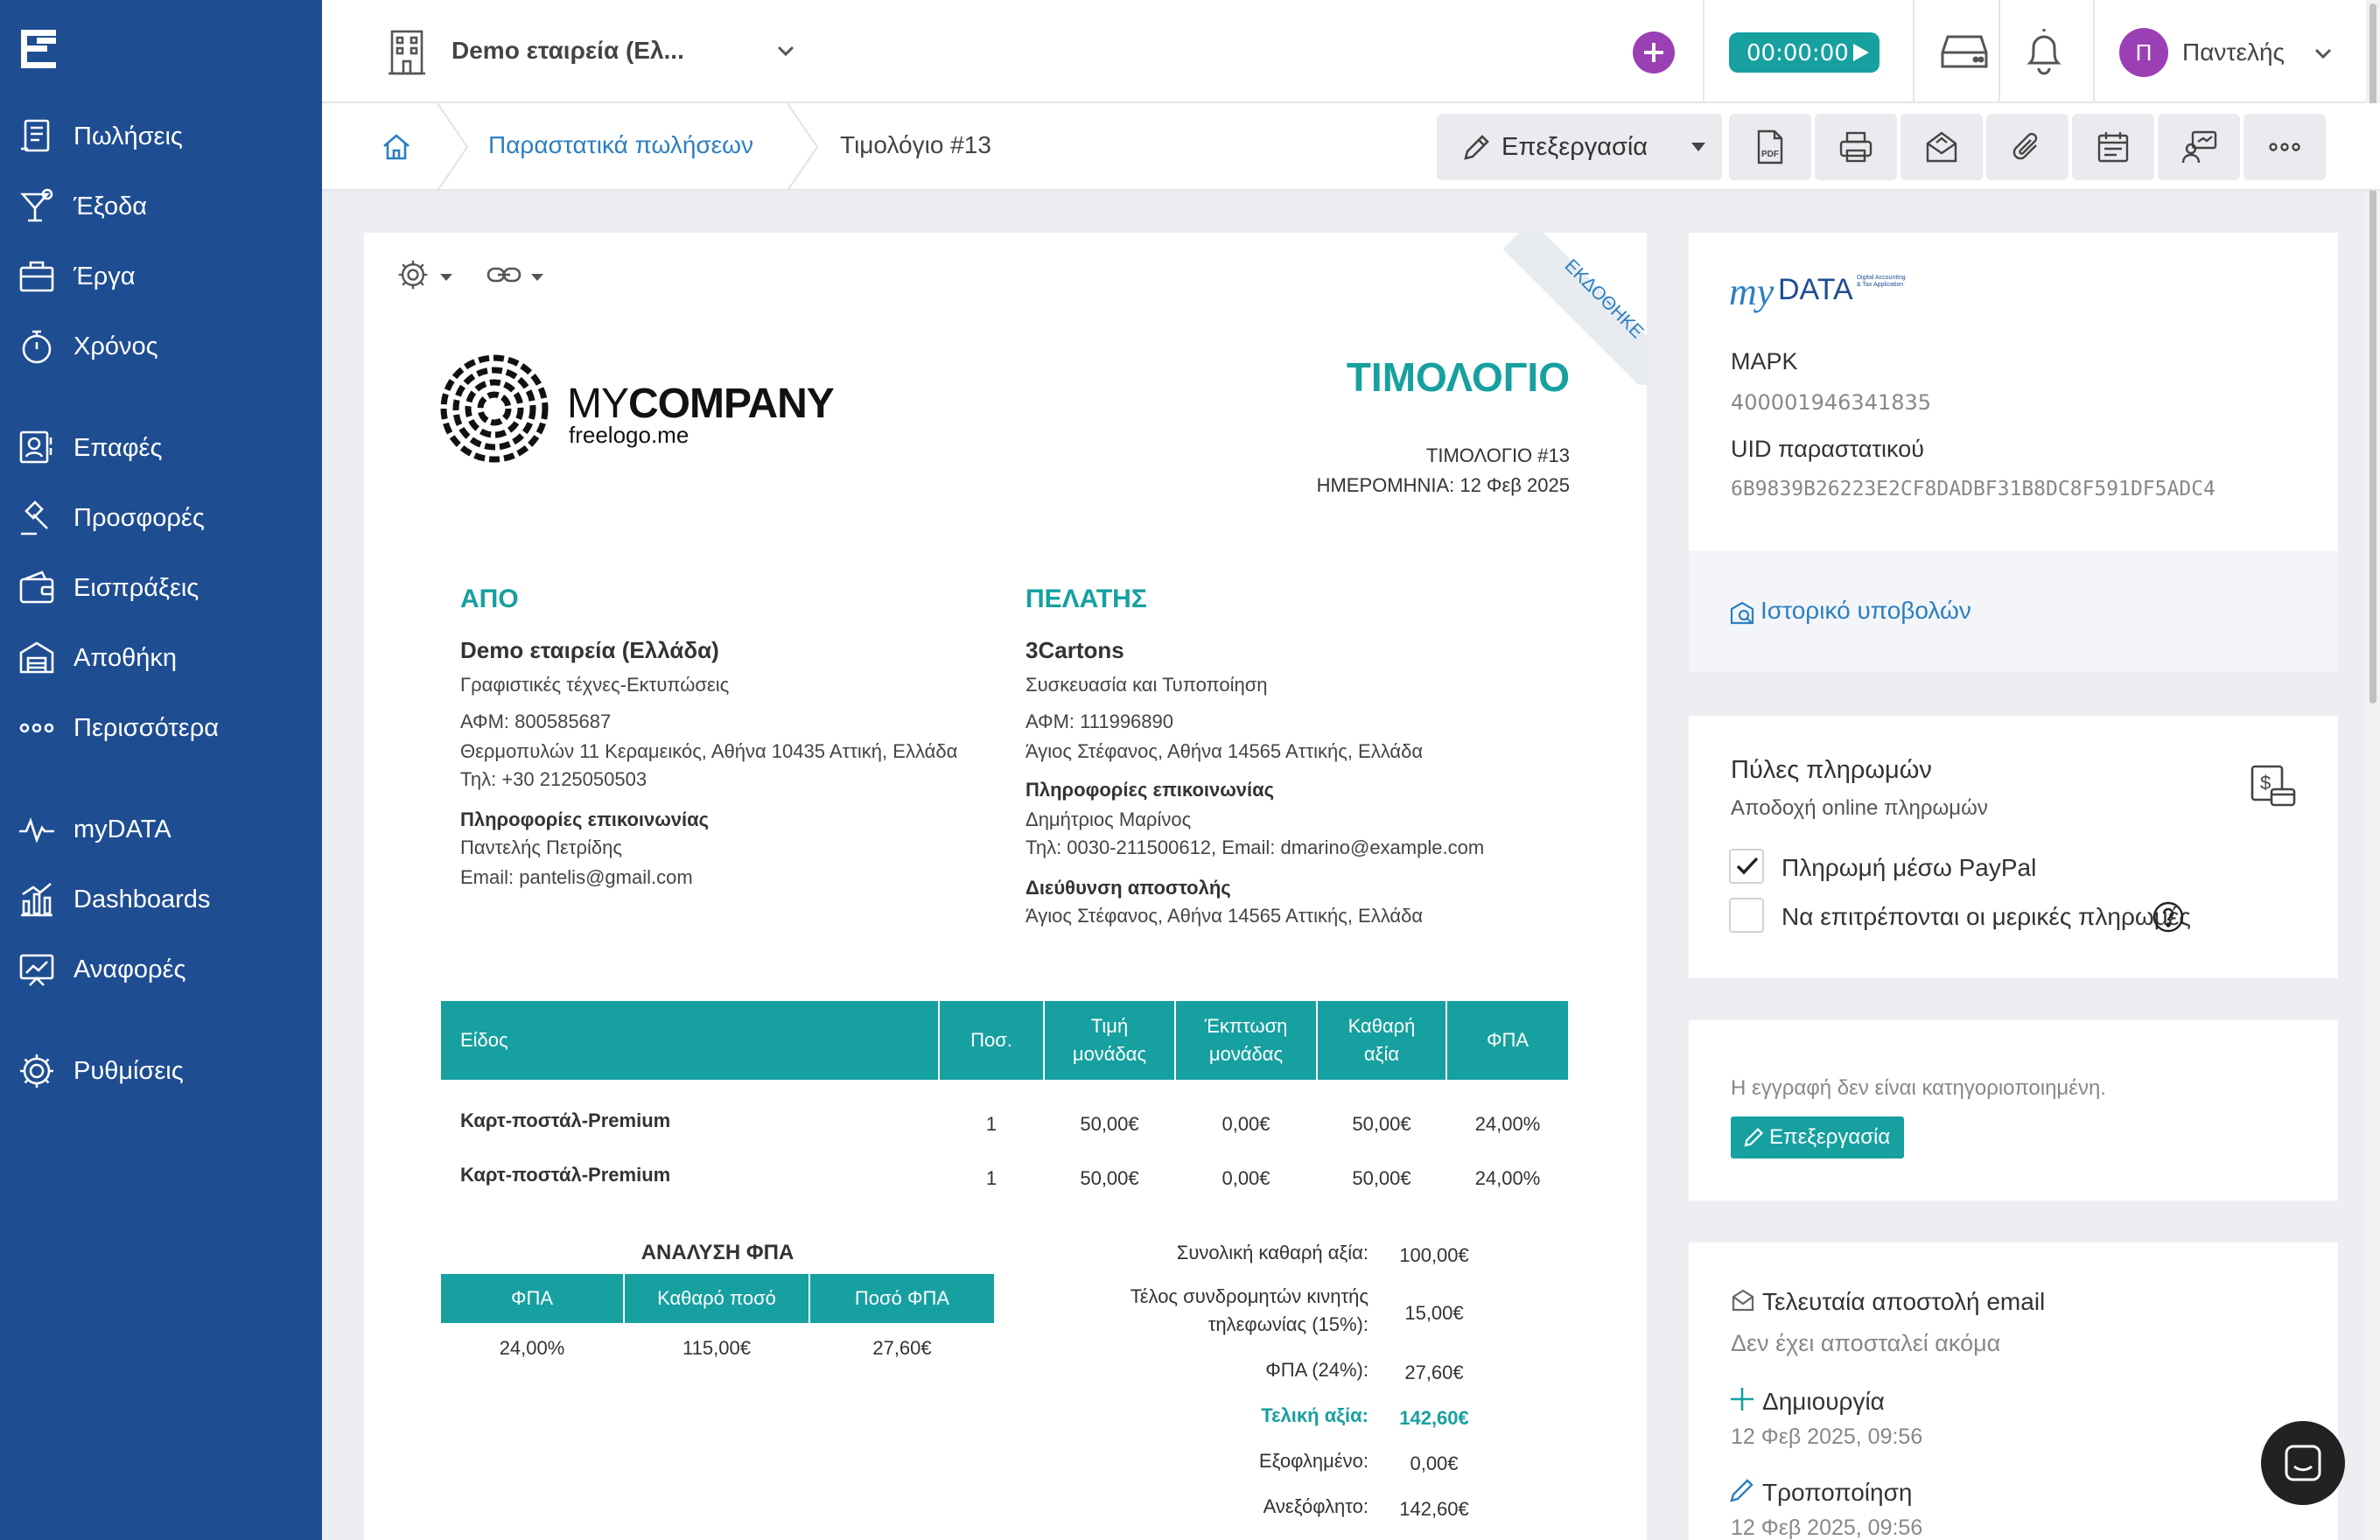  I want to click on paid-value: 0,00€, so click(1434, 1463).